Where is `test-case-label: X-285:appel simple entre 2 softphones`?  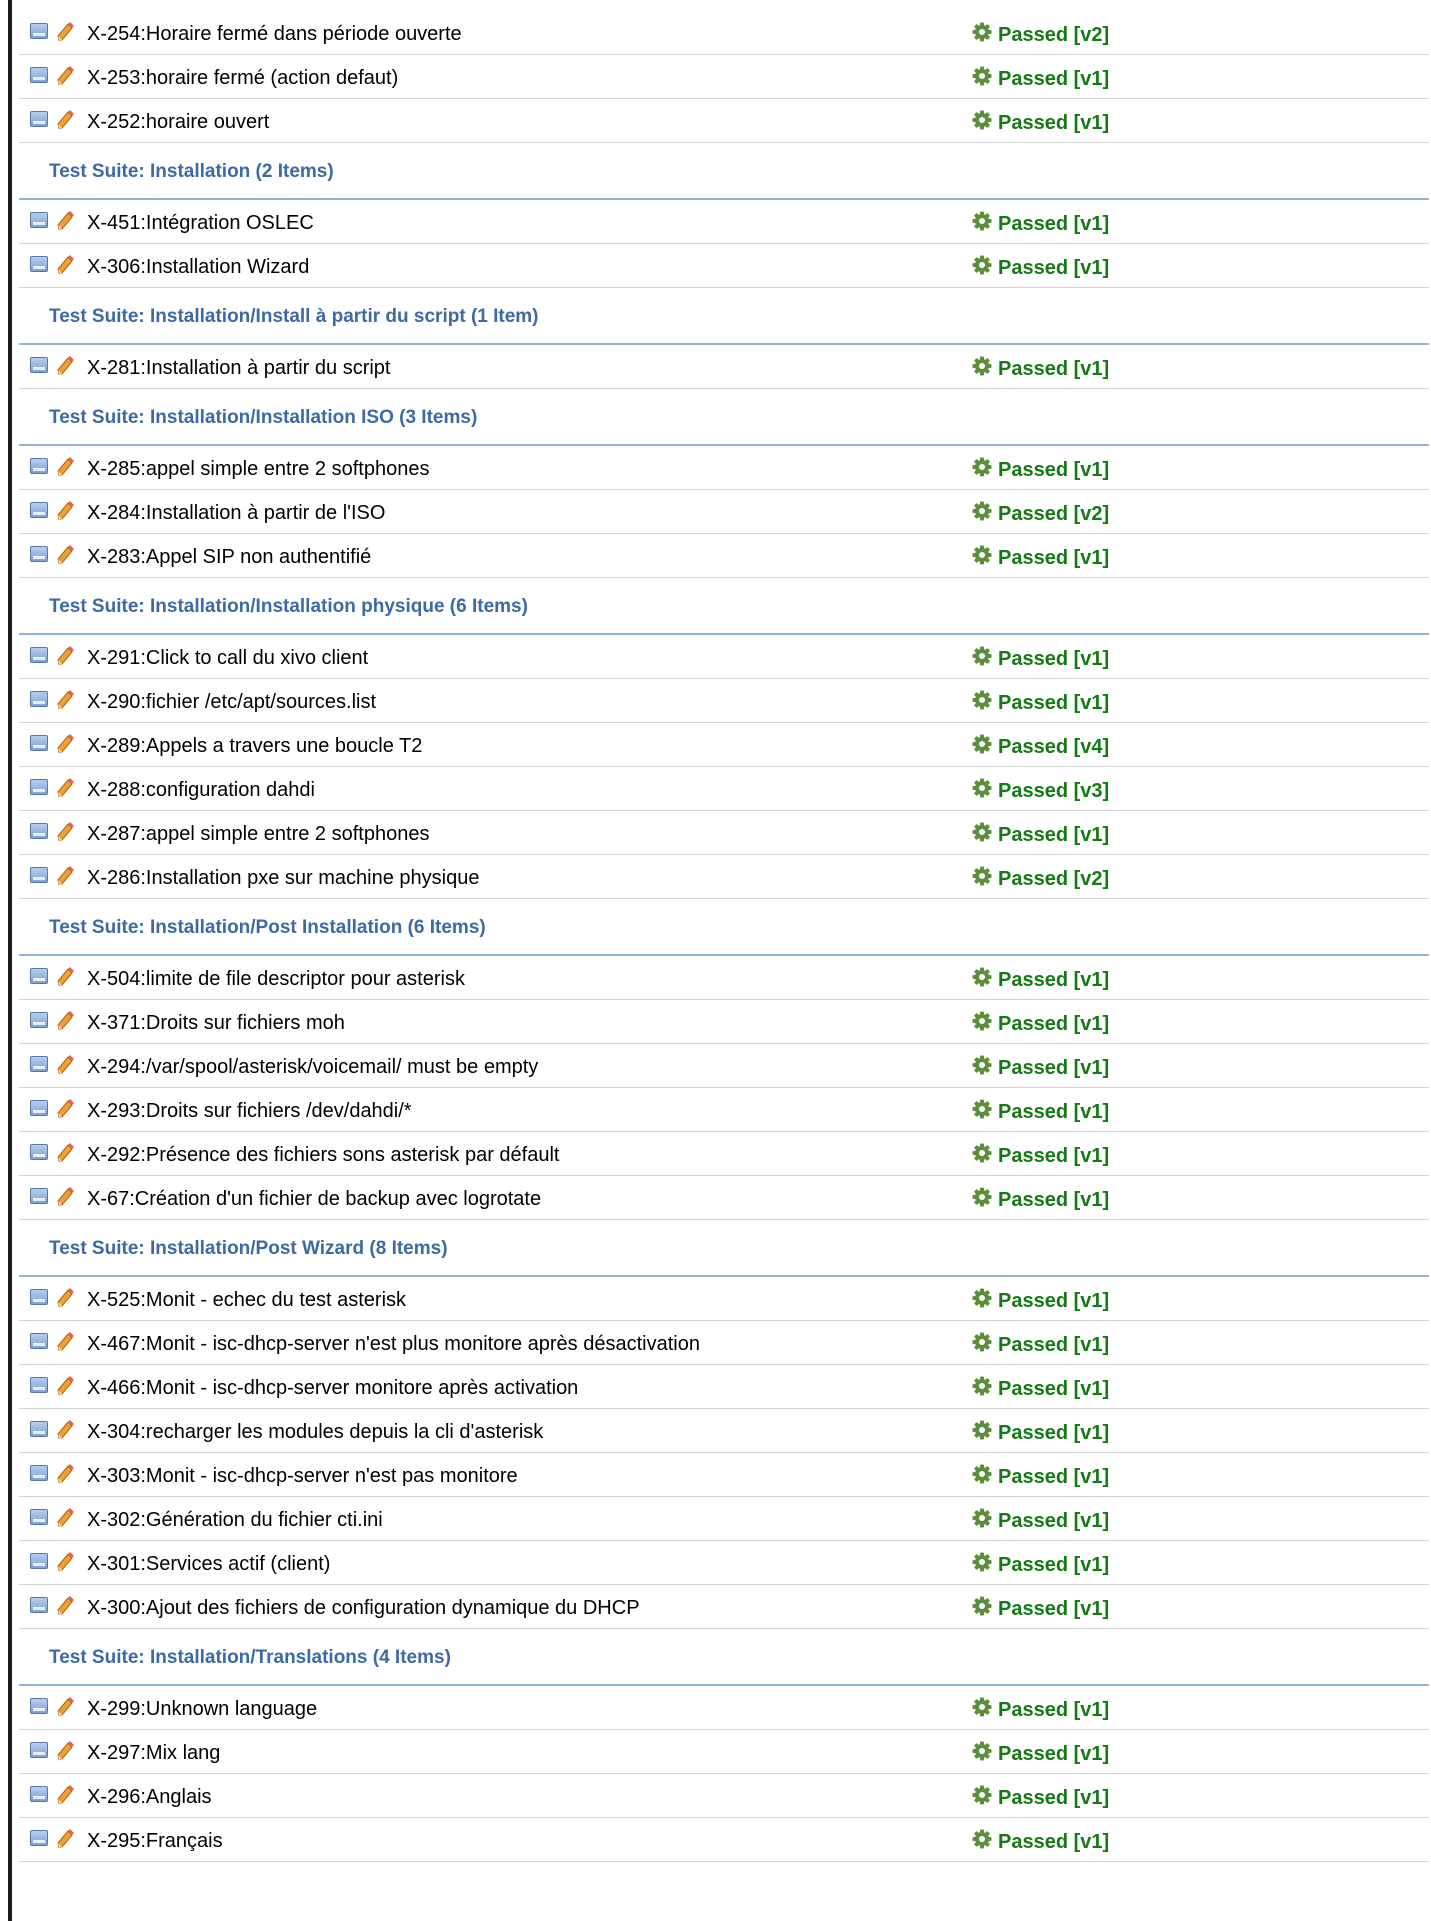
test-case-label: X-285:appel simple entre 2 softphones is located at coordinates (258, 469).